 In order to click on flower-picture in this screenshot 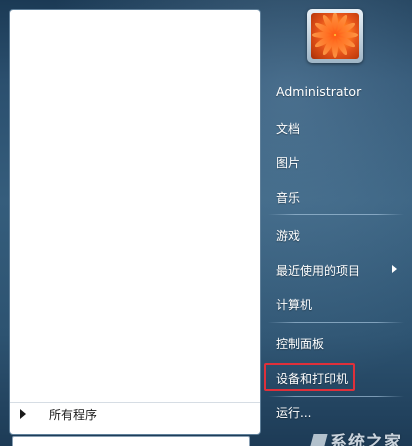, I will do `click(335, 36)`.